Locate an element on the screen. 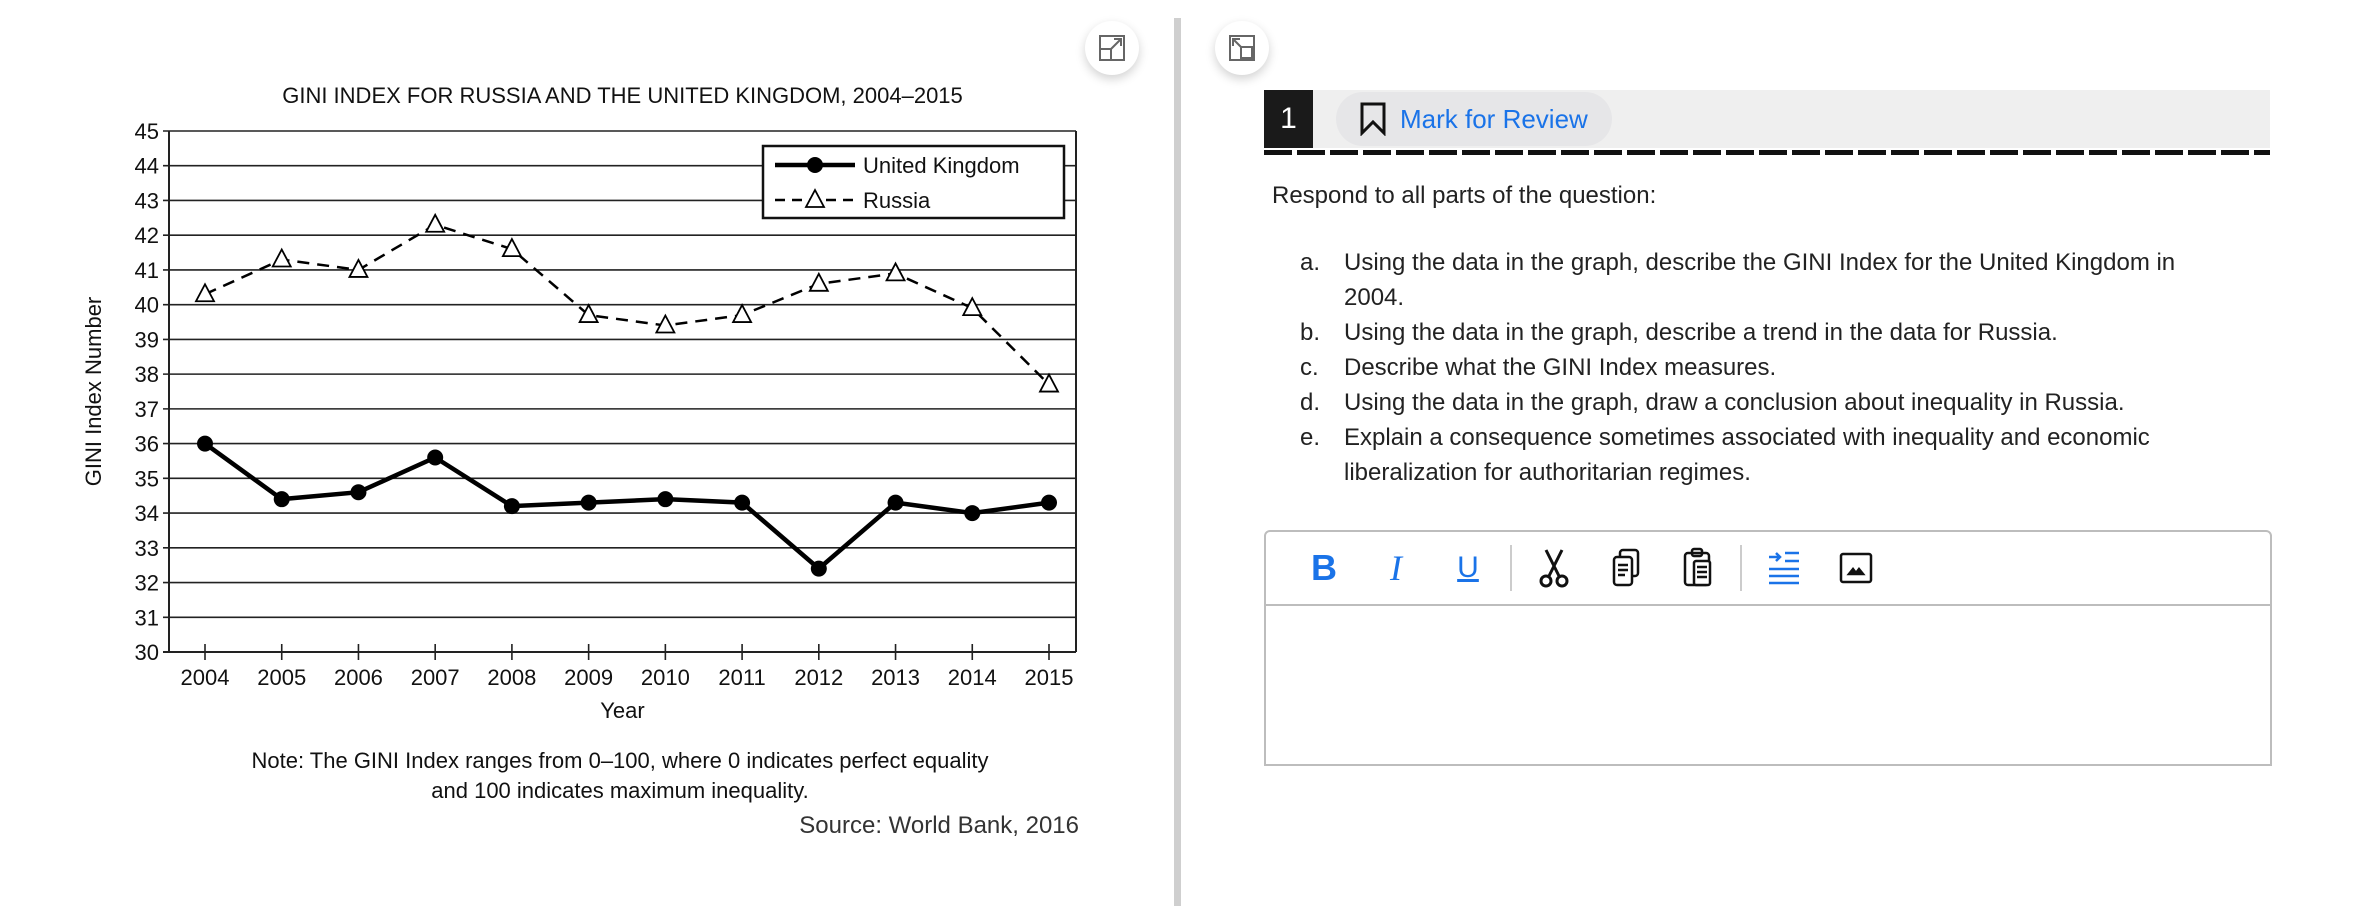 This screenshot has height=906, width=2360. expand-right-button is located at coordinates (1242, 48).